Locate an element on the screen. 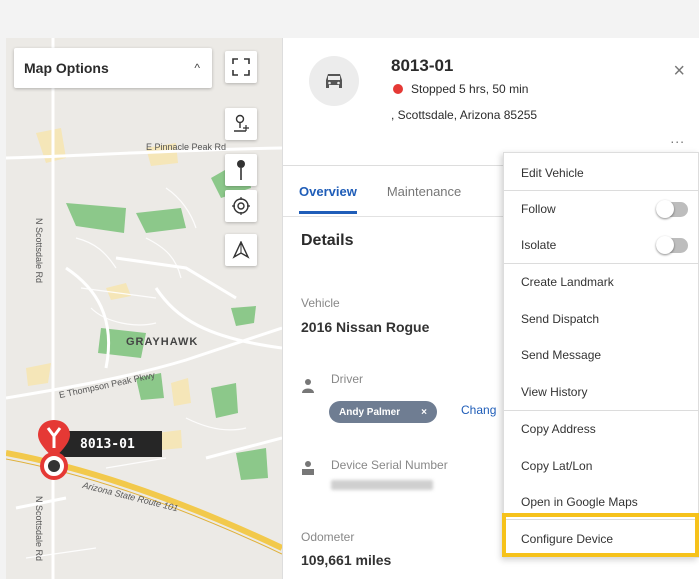 The image size is (699, 579). map-options-label: Map Options is located at coordinates (66, 68).